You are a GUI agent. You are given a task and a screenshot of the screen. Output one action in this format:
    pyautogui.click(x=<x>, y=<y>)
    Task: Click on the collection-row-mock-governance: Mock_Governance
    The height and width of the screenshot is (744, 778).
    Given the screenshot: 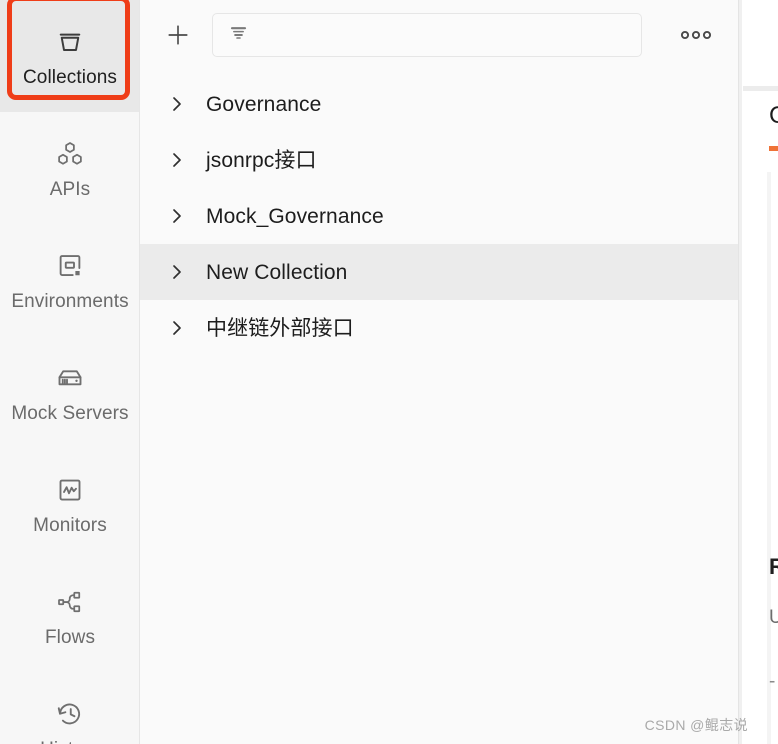 What is the action you would take?
    pyautogui.click(x=439, y=216)
    